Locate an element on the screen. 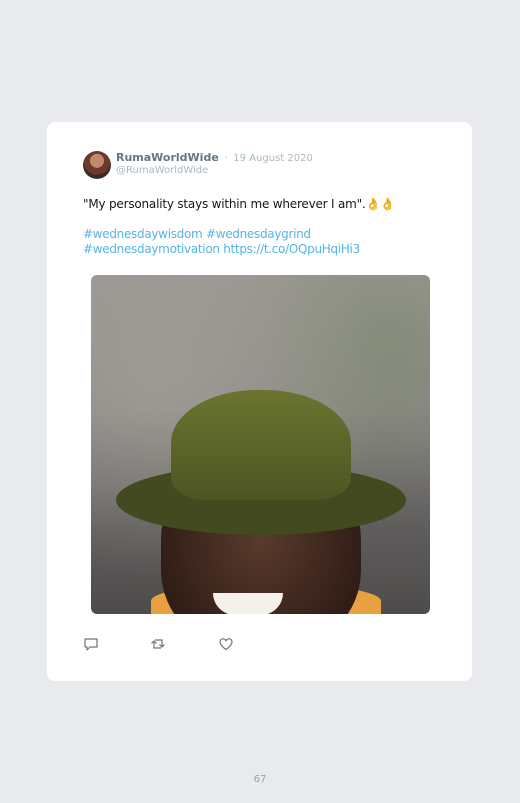 This screenshot has width=520, height=803. user-handle: @RumaWorldWide is located at coordinates (162, 170).